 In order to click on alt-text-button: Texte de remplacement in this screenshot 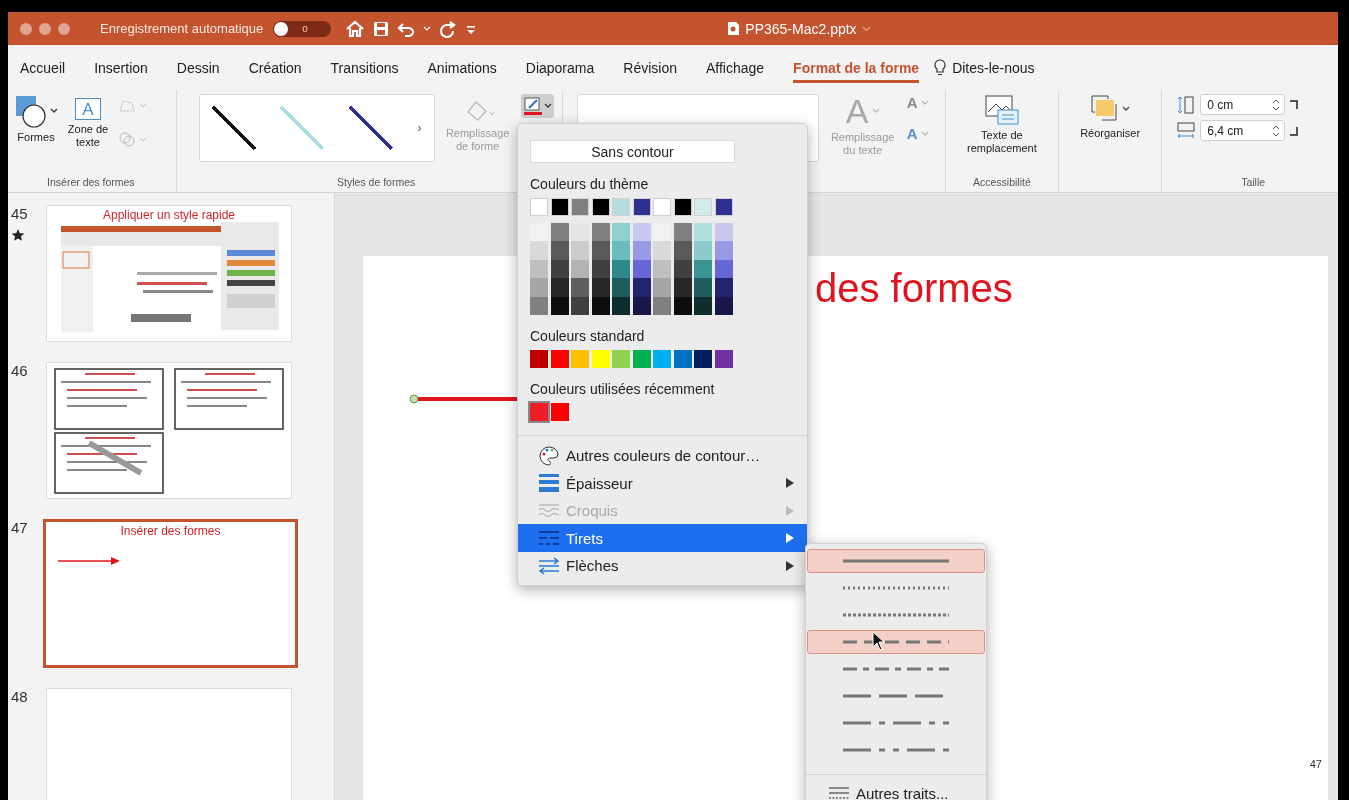, I will do `click(1001, 124)`.